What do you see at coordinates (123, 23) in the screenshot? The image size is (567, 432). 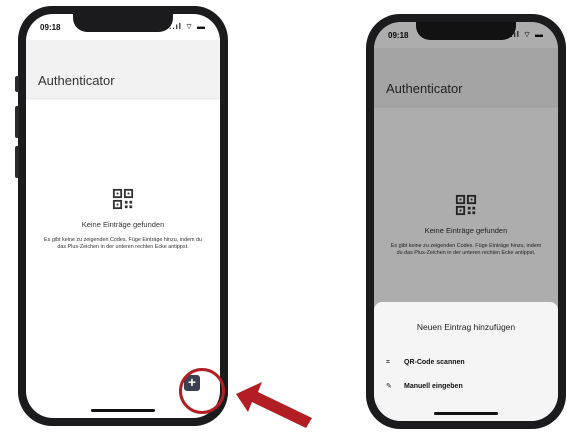 I see `notch` at bounding box center [123, 23].